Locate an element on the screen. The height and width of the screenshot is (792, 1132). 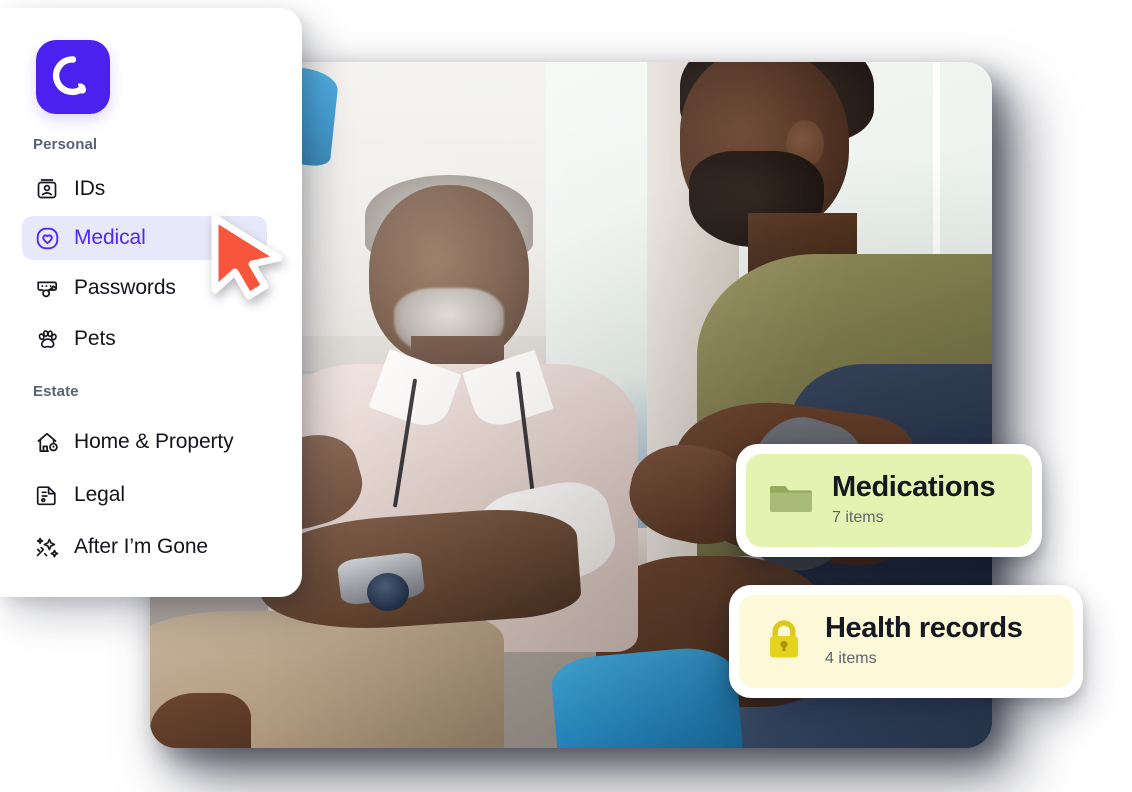
sparkle-star-icon is located at coordinates (47, 547).